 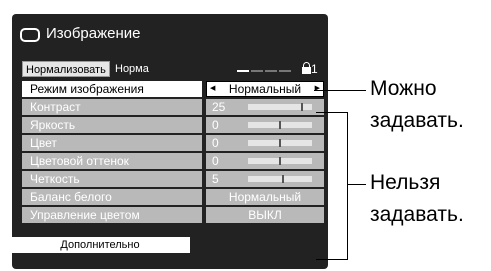 What do you see at coordinates (112, 161) in the screenshot?
I see `setting-label: Цветовой оттенок` at bounding box center [112, 161].